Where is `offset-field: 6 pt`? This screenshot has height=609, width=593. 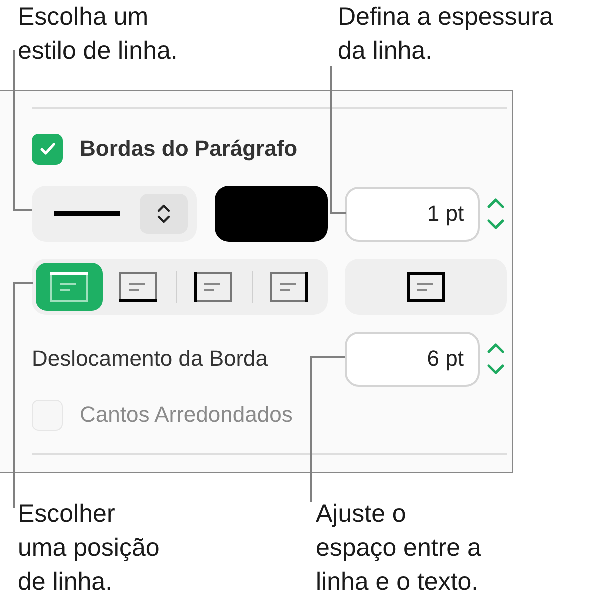
offset-field: 6 pt is located at coordinates (412, 359).